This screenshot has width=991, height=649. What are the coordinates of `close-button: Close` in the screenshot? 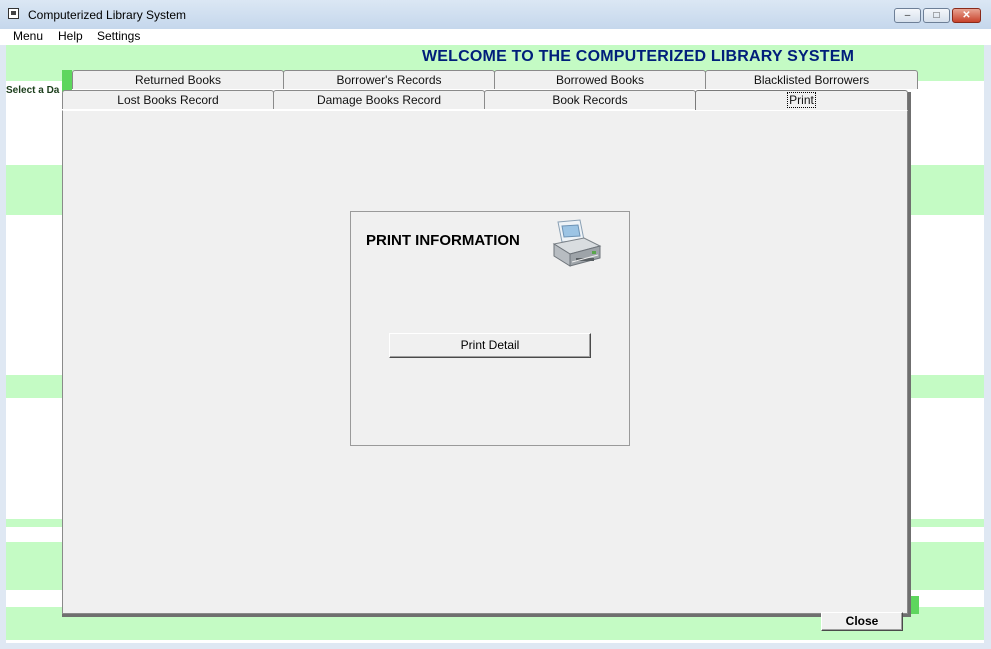 It's located at (862, 621).